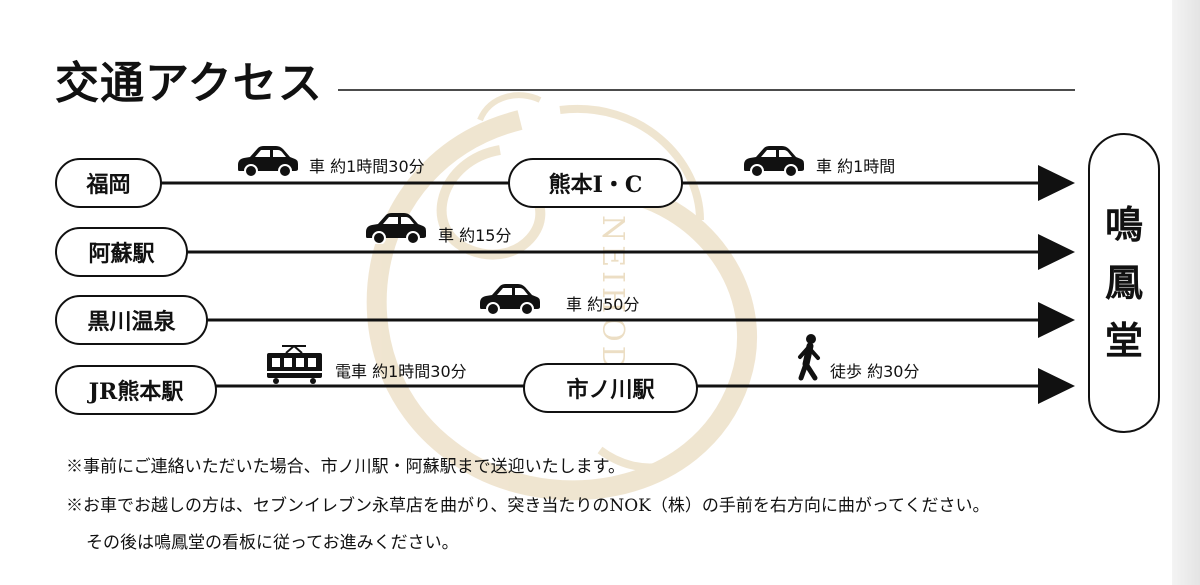  Describe the element at coordinates (809, 357) in the screenshot. I see `walking-person-icon` at that location.